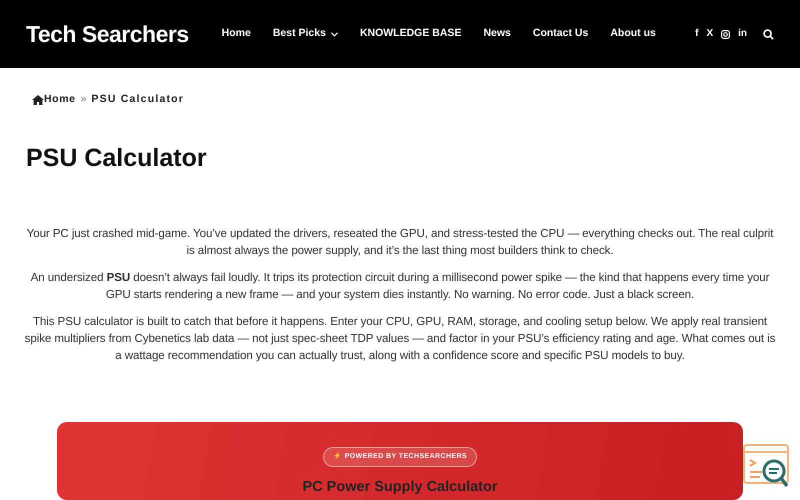 This screenshot has height=500, width=800. What do you see at coordinates (236, 34) in the screenshot?
I see `nav-link: Home` at bounding box center [236, 34].